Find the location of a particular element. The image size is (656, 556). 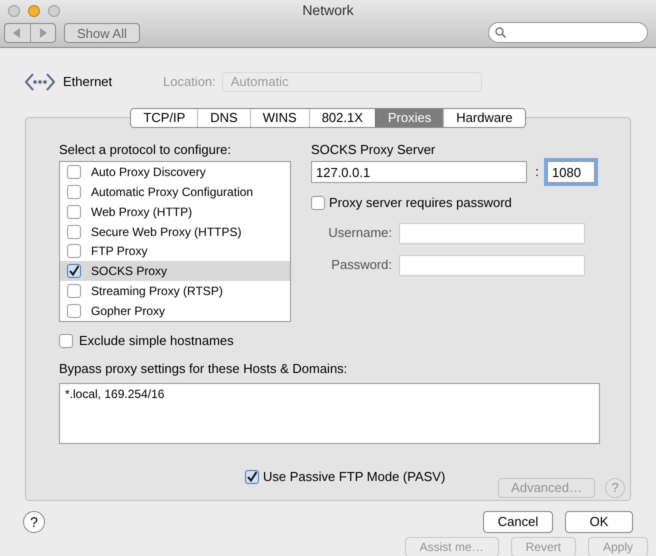

ethernet-icon is located at coordinates (40, 82).